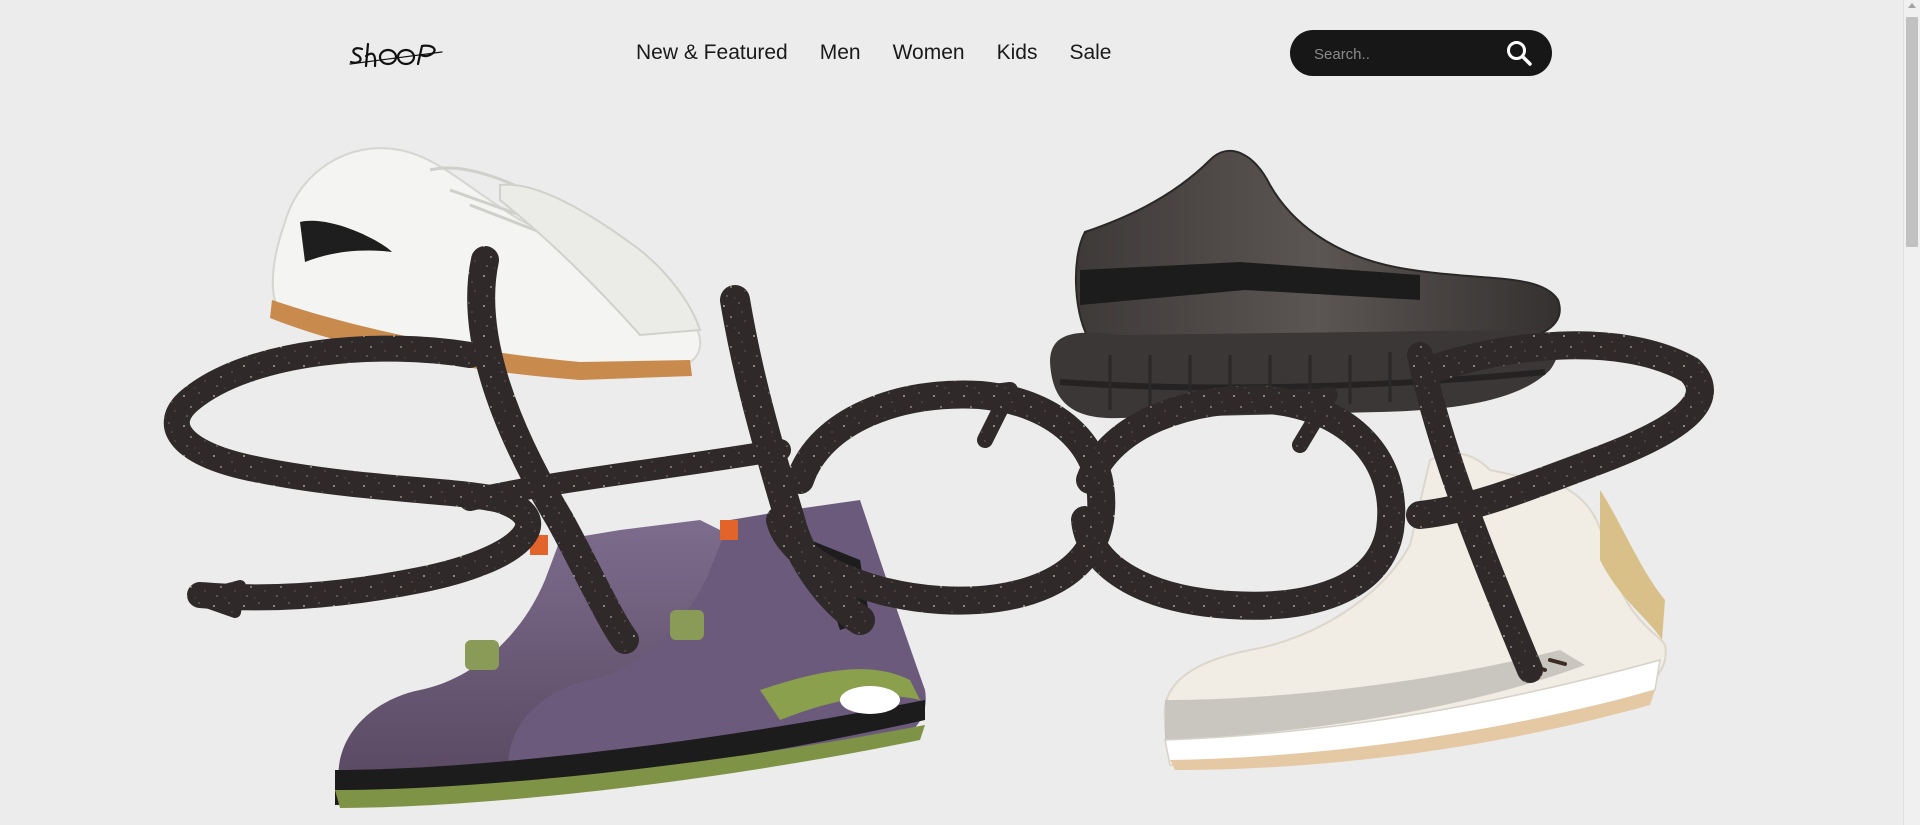 This screenshot has height=825, width=1920. Describe the element at coordinates (1912, 5) in the screenshot. I see `scroll-up-arrow-icon` at that location.